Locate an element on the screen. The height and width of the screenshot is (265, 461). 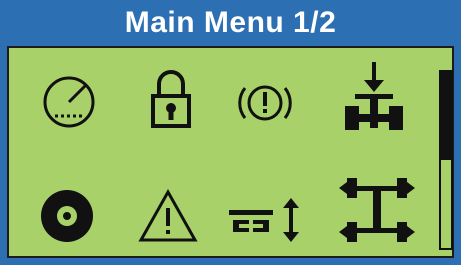
axle-lift-icon is located at coordinates (267, 220).